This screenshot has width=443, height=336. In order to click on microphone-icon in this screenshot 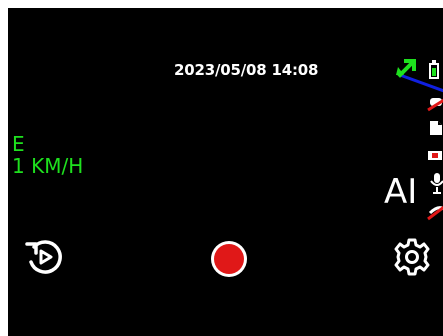, I will do `click(436, 183)`.